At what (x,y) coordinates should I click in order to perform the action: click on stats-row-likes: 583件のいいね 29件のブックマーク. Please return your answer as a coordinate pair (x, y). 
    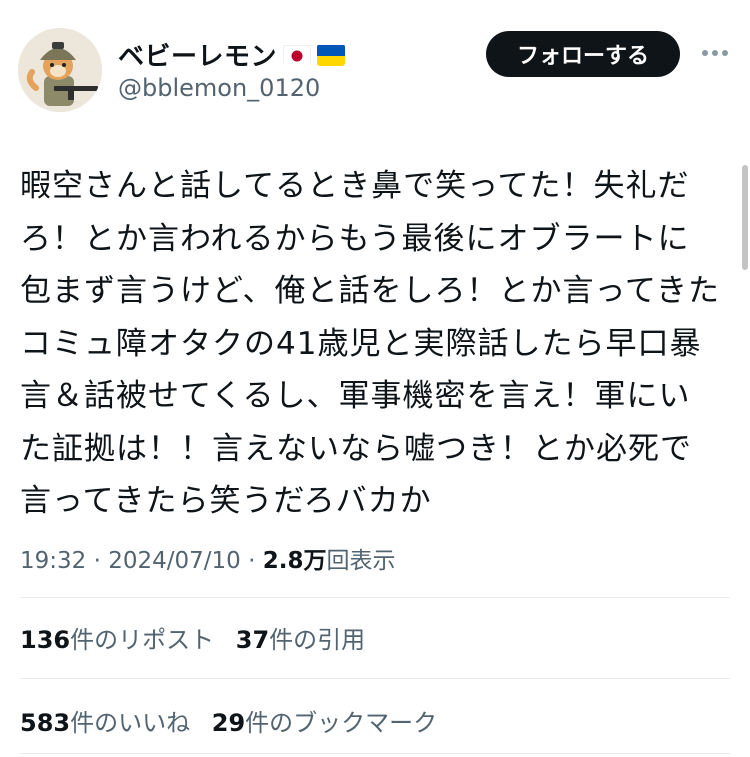
    Looking at the image, I should click on (235, 720).